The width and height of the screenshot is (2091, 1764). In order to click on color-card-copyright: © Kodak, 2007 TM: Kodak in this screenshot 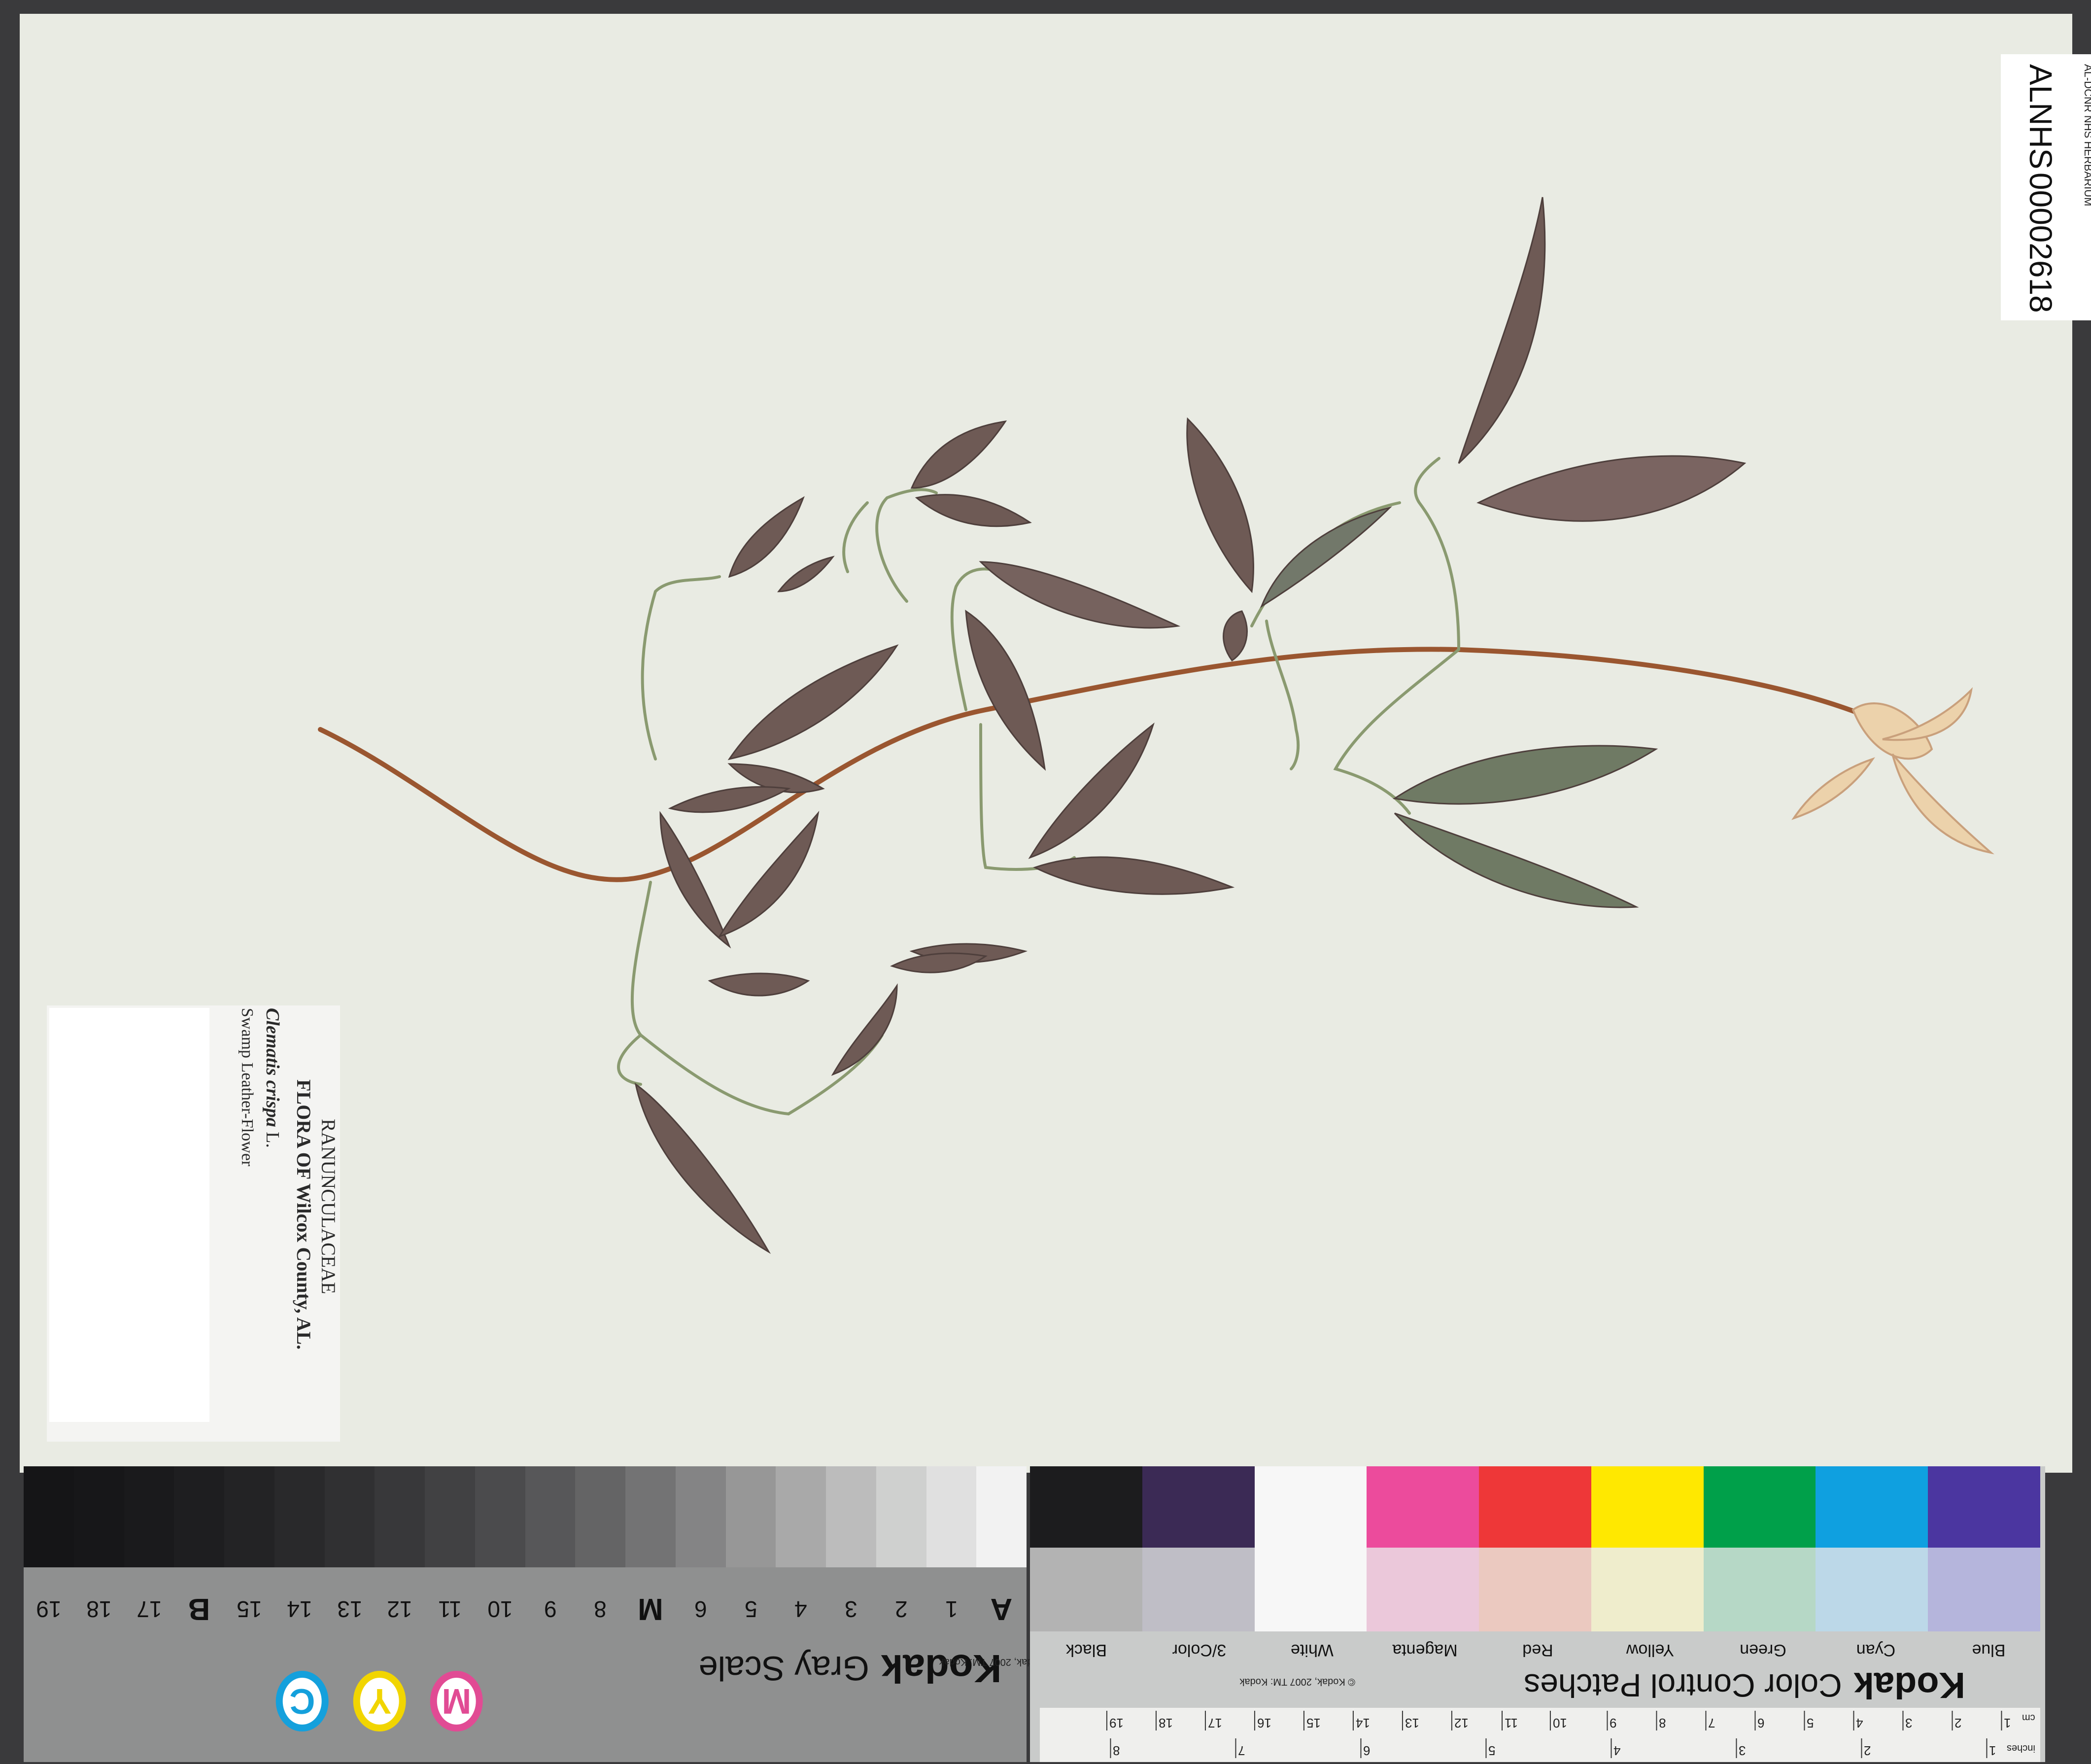, I will do `click(1297, 1681)`.